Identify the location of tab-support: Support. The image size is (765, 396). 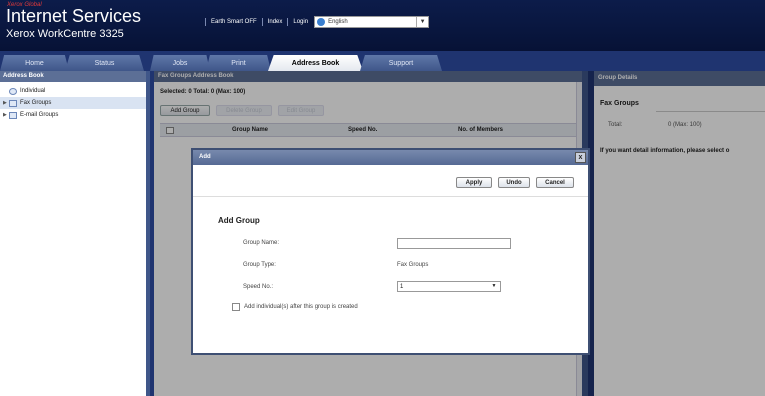
(401, 63).